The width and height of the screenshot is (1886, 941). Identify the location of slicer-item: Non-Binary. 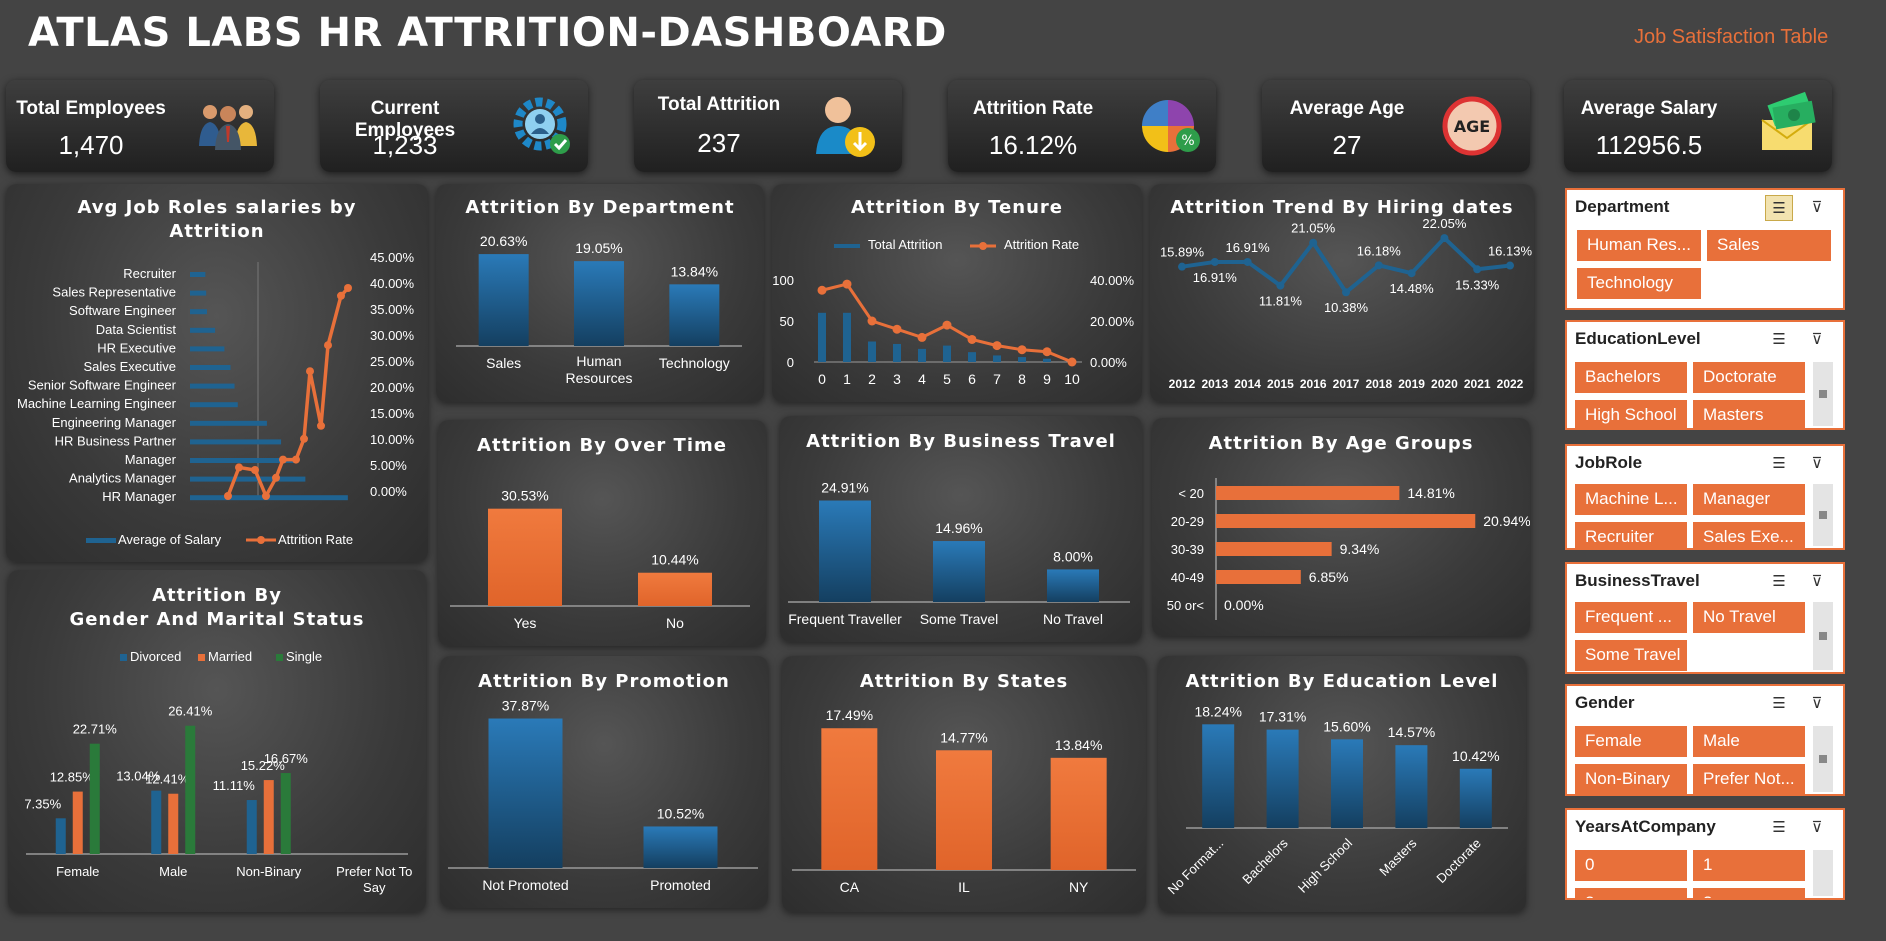
(1631, 779).